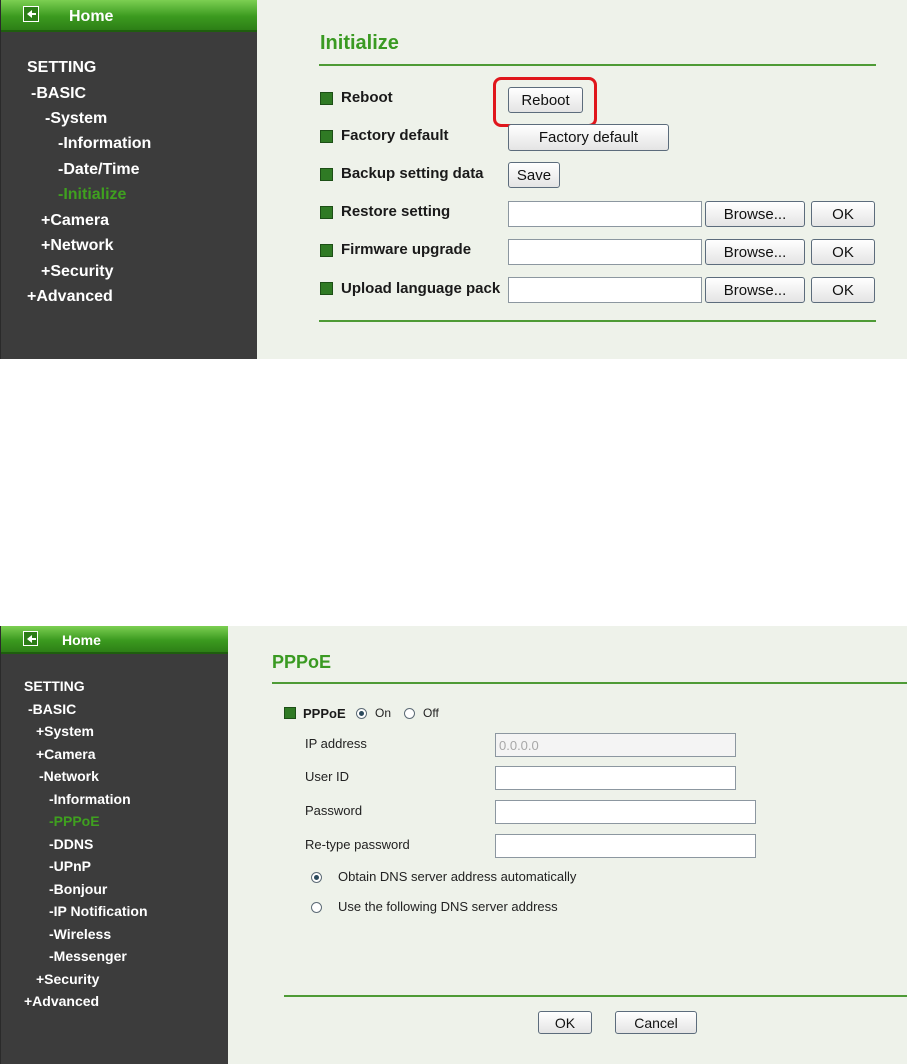 Image resolution: width=907 pixels, height=1064 pixels. What do you see at coordinates (324, 713) in the screenshot?
I see `pppoe-label: PPPoE` at bounding box center [324, 713].